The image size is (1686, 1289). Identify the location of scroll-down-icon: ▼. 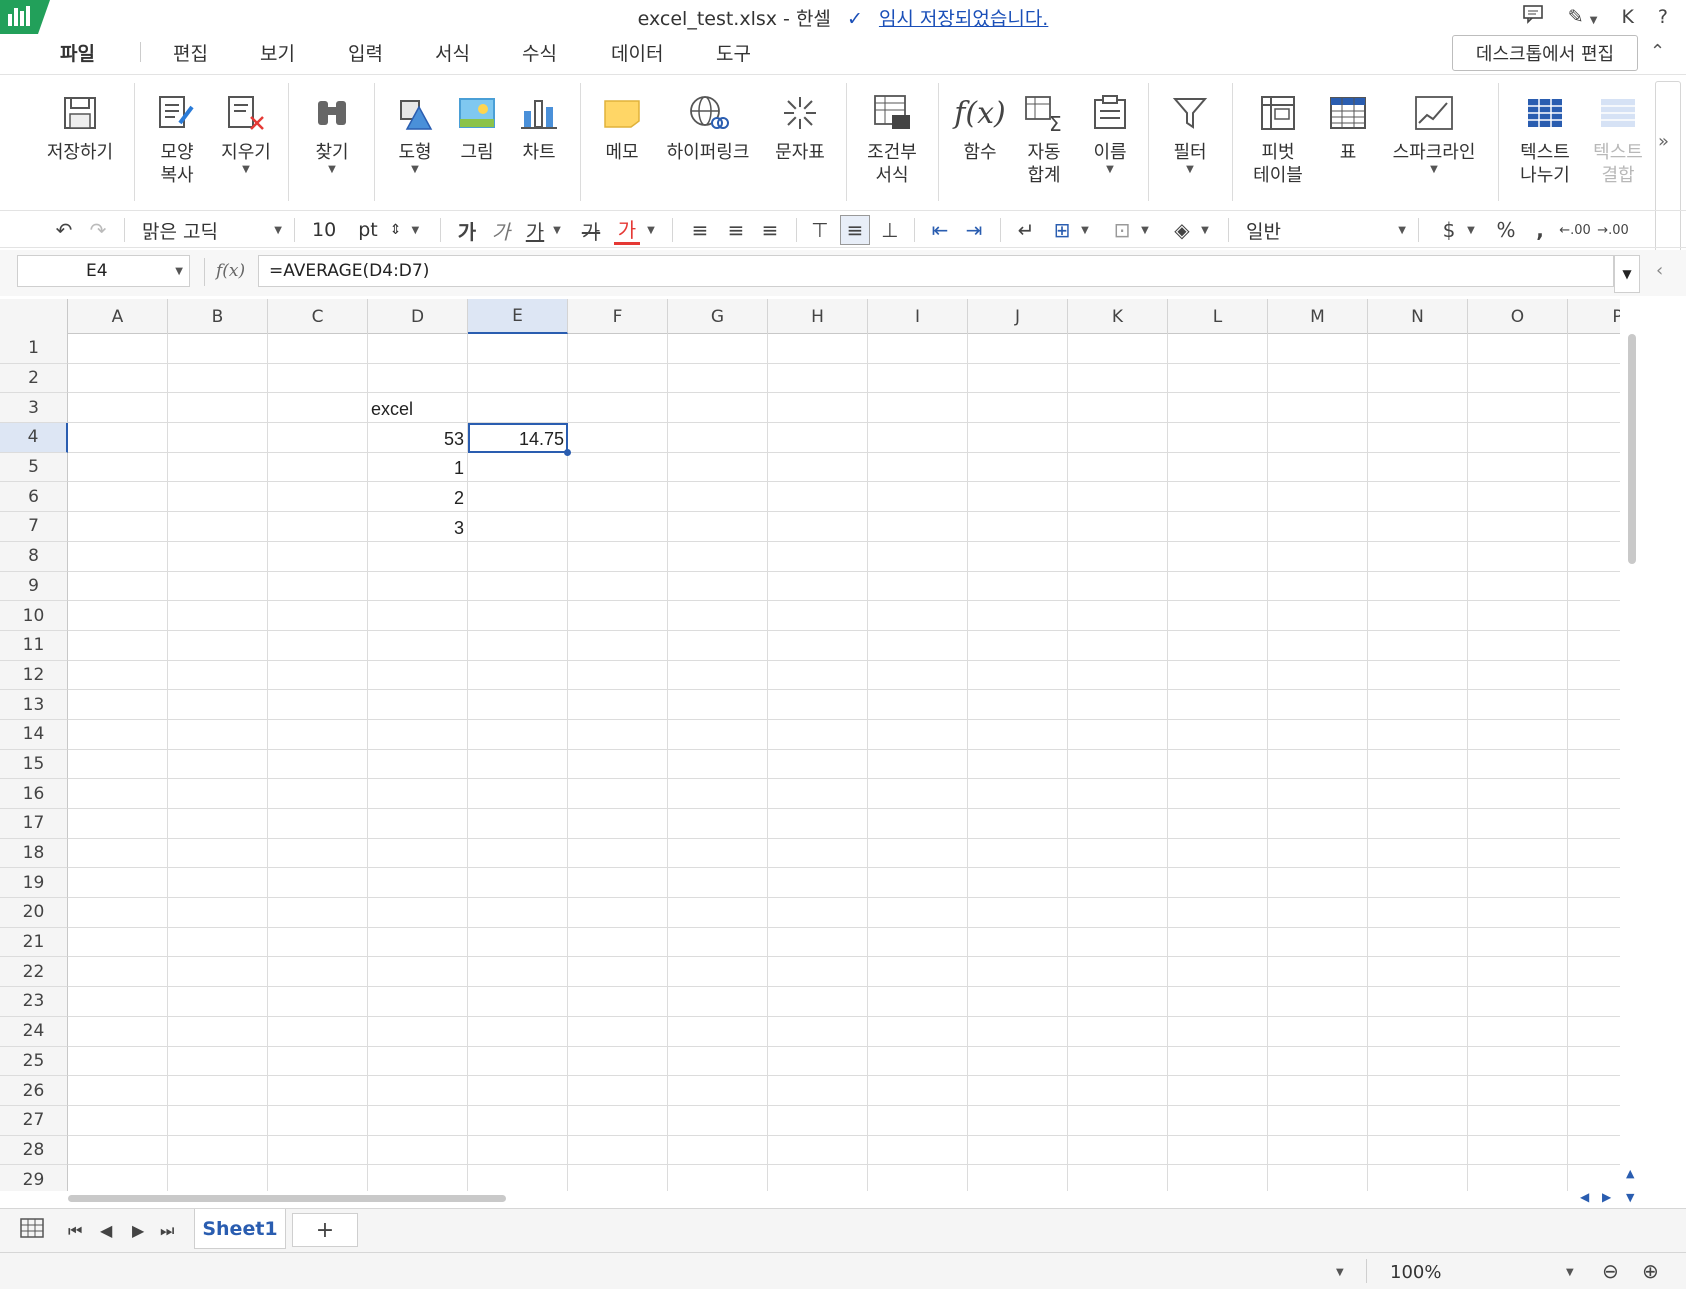
(1630, 1197).